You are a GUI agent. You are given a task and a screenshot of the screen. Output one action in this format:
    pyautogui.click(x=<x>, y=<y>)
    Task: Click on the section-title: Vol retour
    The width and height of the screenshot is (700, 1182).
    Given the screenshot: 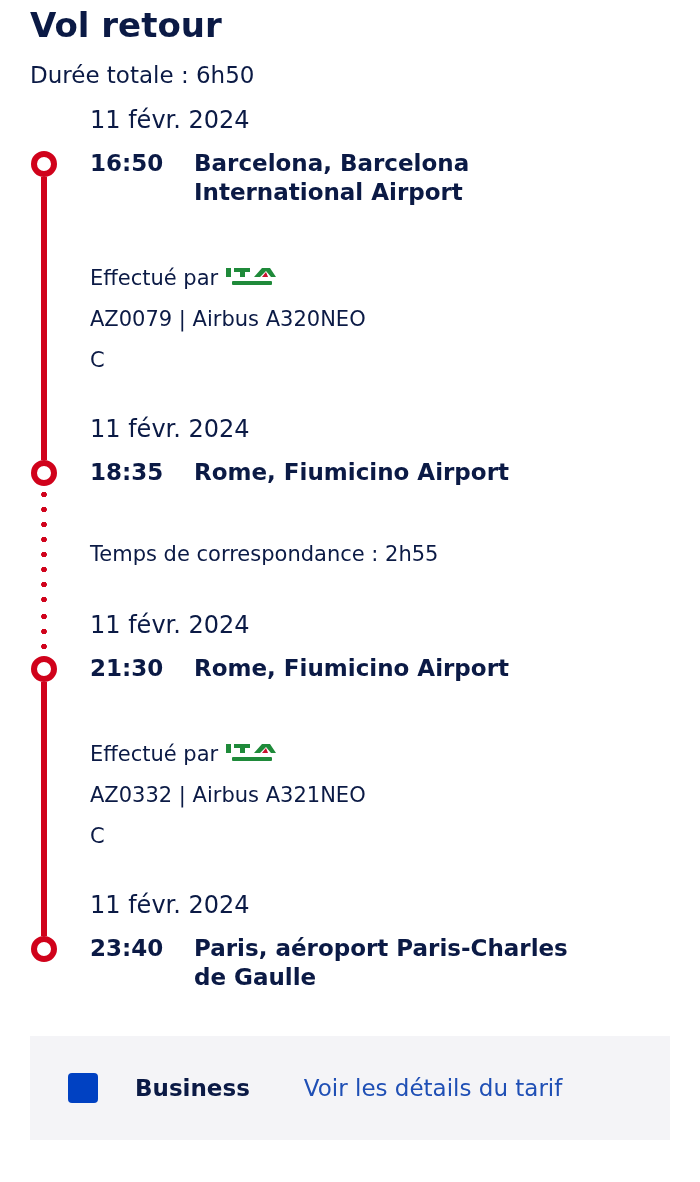 What is the action you would take?
    pyautogui.click(x=126, y=25)
    